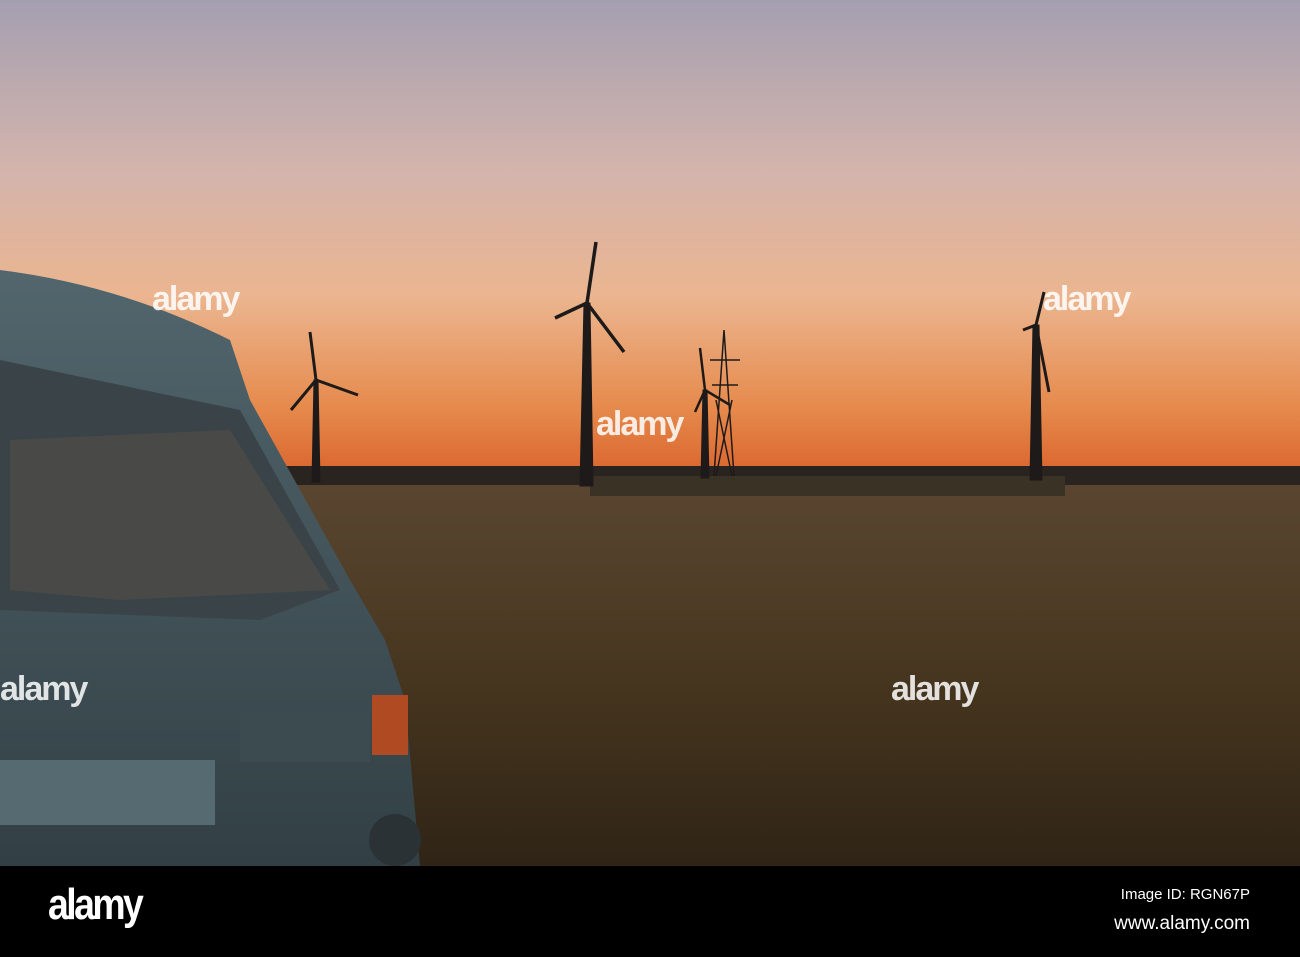 This screenshot has width=1300, height=957. I want to click on image-id: Image ID: RGN67P, so click(1185, 894).